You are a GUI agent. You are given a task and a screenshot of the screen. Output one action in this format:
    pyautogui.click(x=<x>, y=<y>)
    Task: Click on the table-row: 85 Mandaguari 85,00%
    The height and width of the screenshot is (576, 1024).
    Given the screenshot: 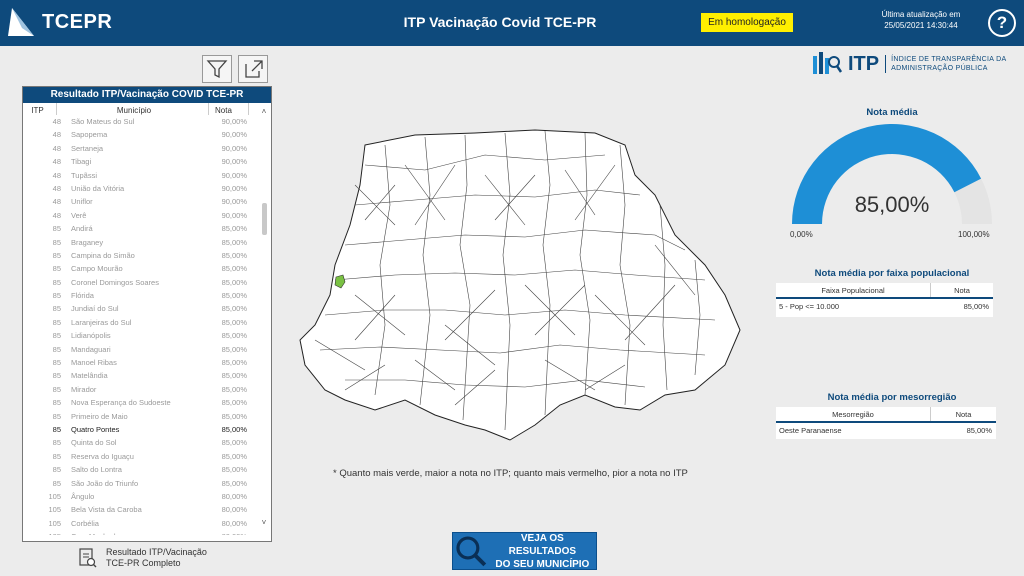 What is the action you would take?
    pyautogui.click(x=147, y=349)
    